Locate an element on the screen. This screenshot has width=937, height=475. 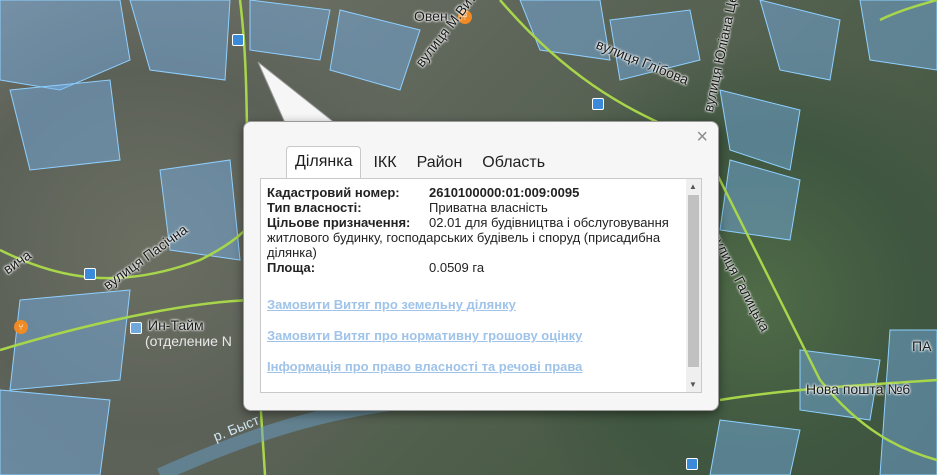
map-label-pa: ПА is located at coordinates (922, 346).